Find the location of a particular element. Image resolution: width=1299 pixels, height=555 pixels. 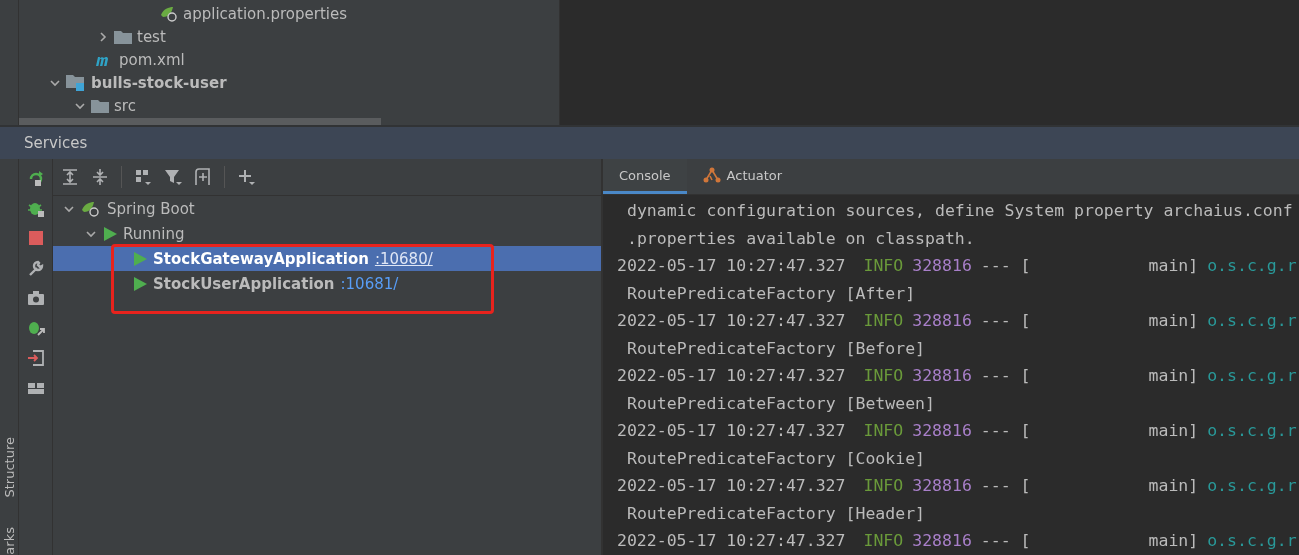

camera-icon is located at coordinates (35, 298).